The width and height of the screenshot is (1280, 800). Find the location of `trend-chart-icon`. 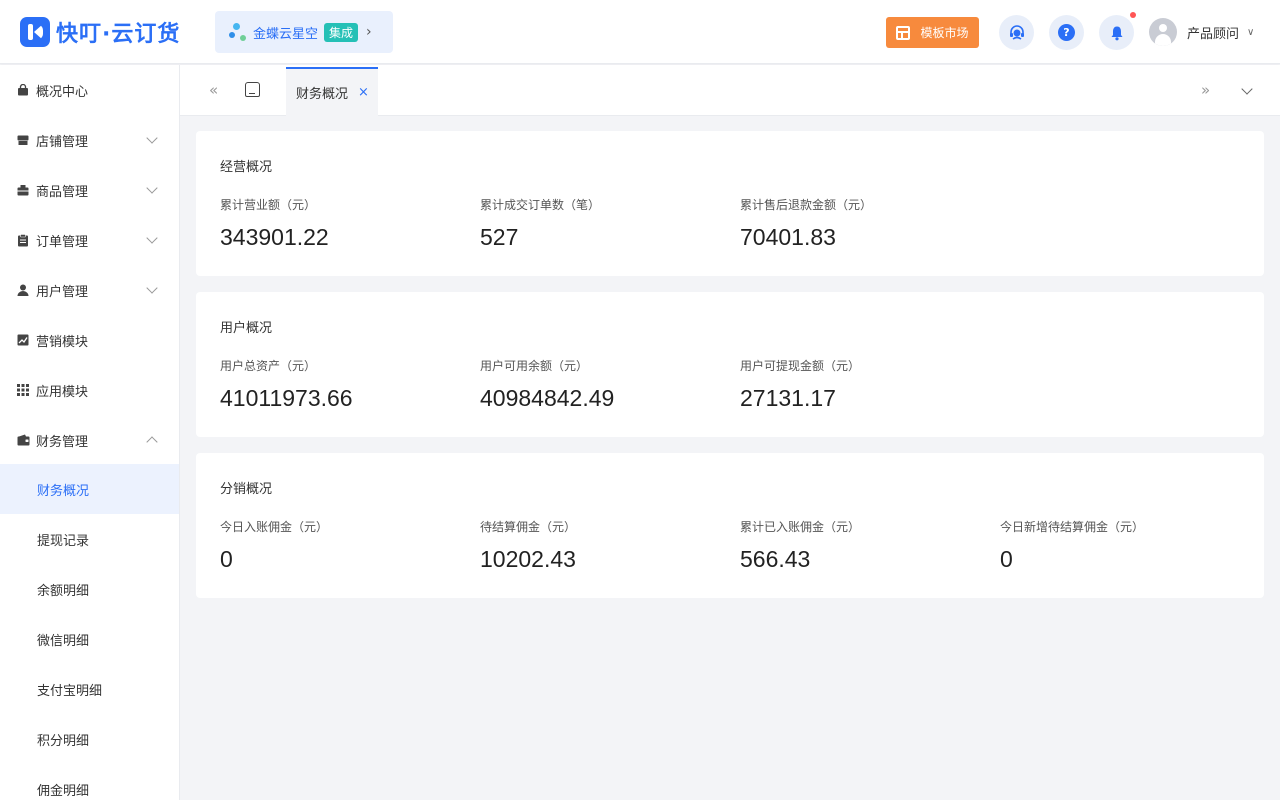

trend-chart-icon is located at coordinates (23, 340).